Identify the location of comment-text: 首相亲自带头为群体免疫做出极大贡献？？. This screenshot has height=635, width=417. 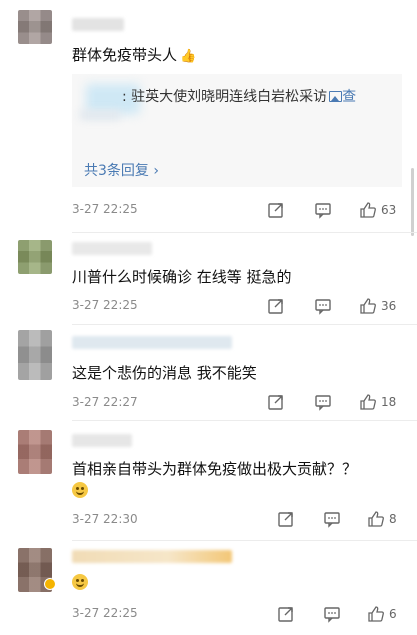
(214, 468).